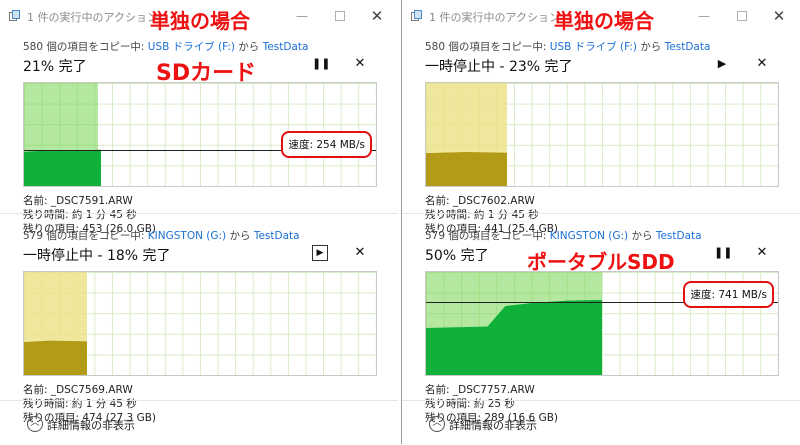 The width and height of the screenshot is (800, 445). I want to click on progress-status: 21% 完了, so click(55, 67).